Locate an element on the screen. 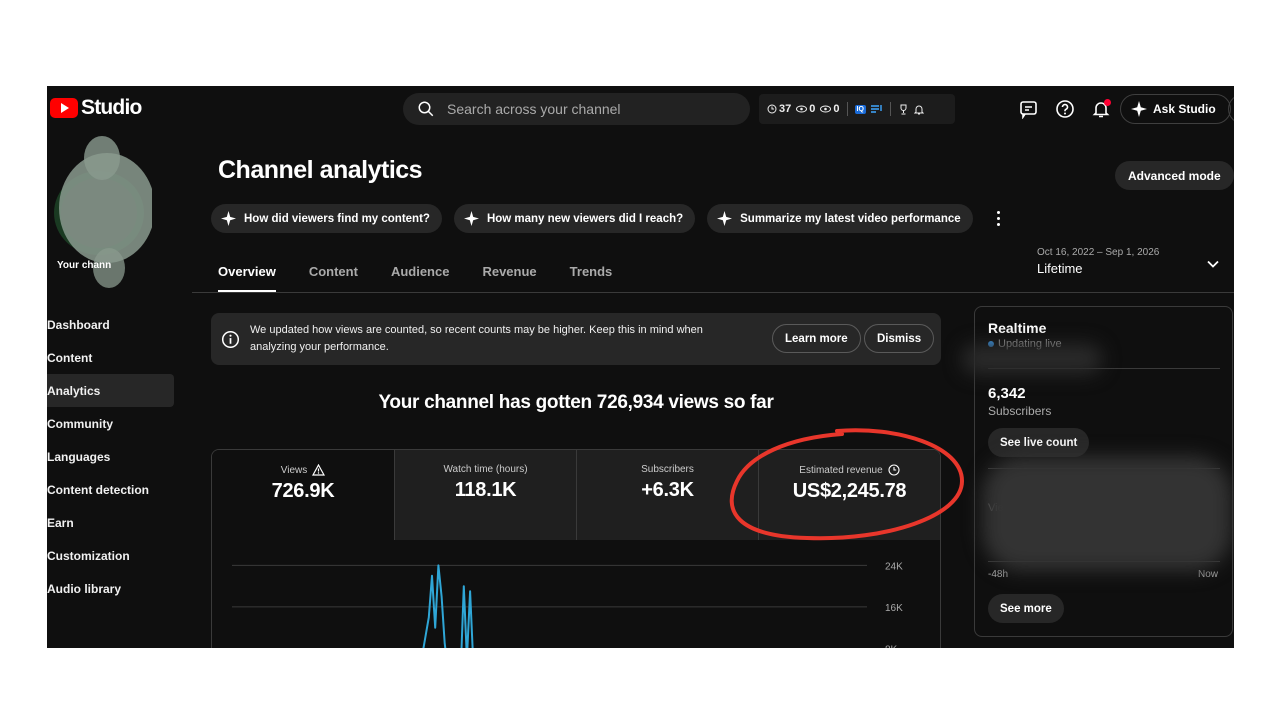 The height and width of the screenshot is (720, 1280). realtime-axis-end: Now is located at coordinates (1207, 574).